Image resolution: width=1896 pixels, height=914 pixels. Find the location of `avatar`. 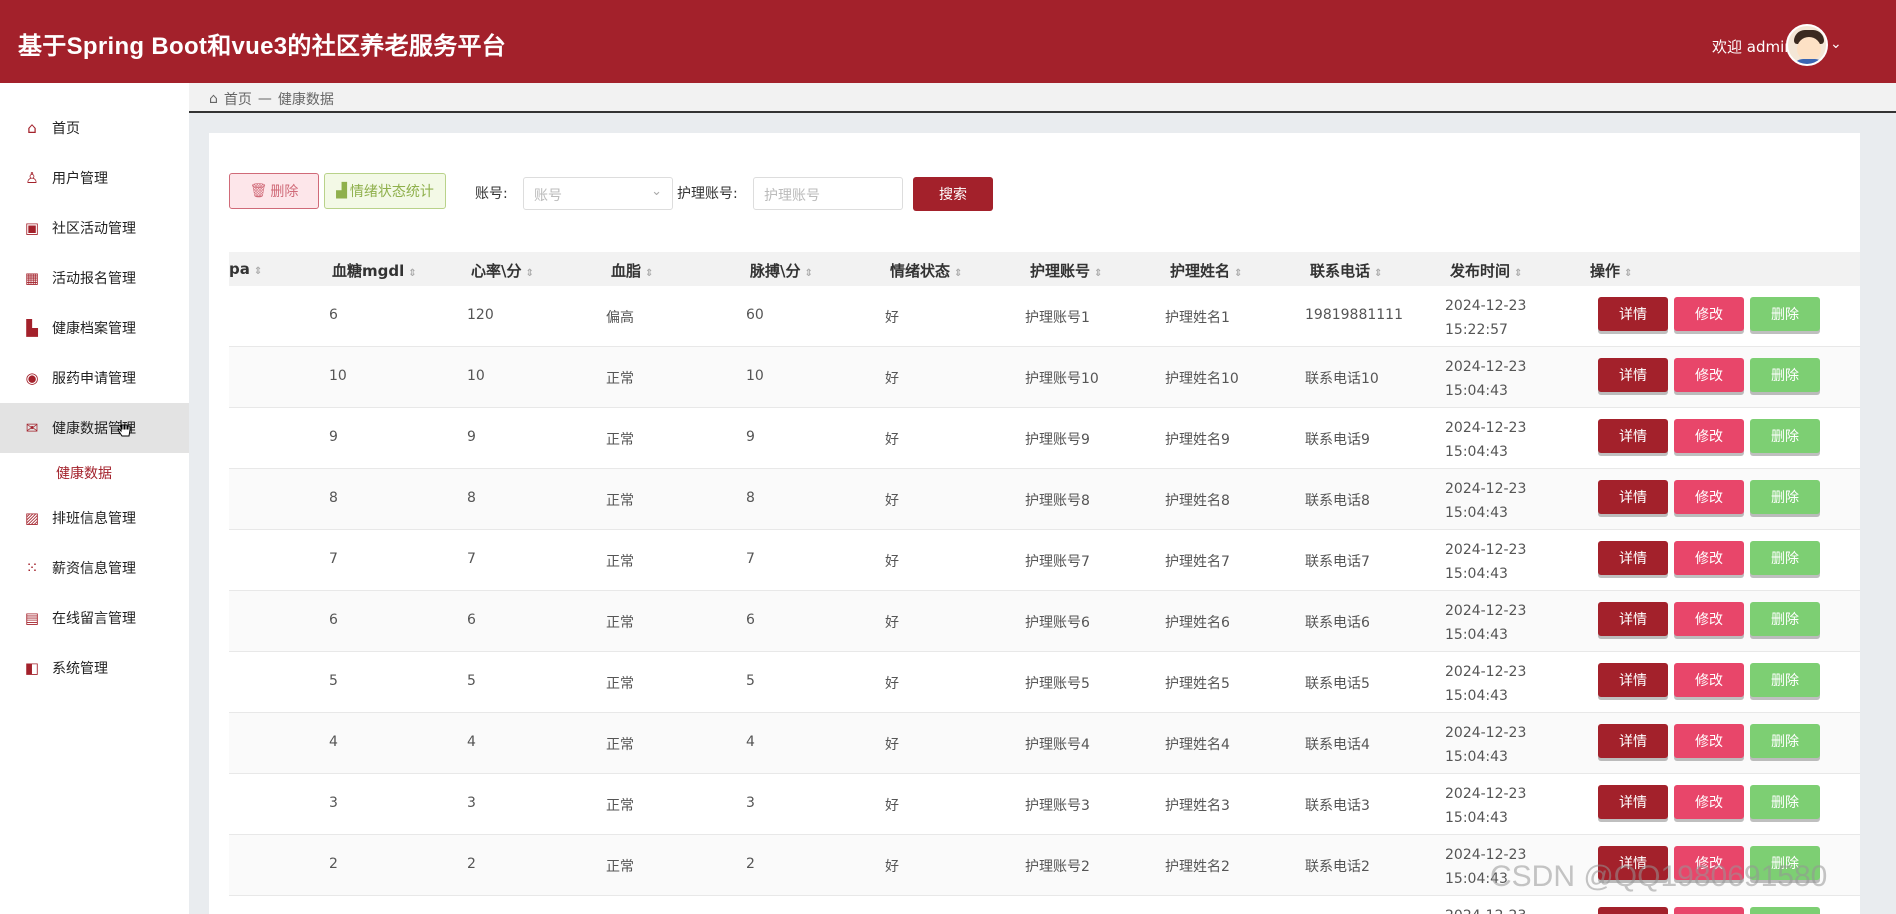

avatar is located at coordinates (1807, 45).